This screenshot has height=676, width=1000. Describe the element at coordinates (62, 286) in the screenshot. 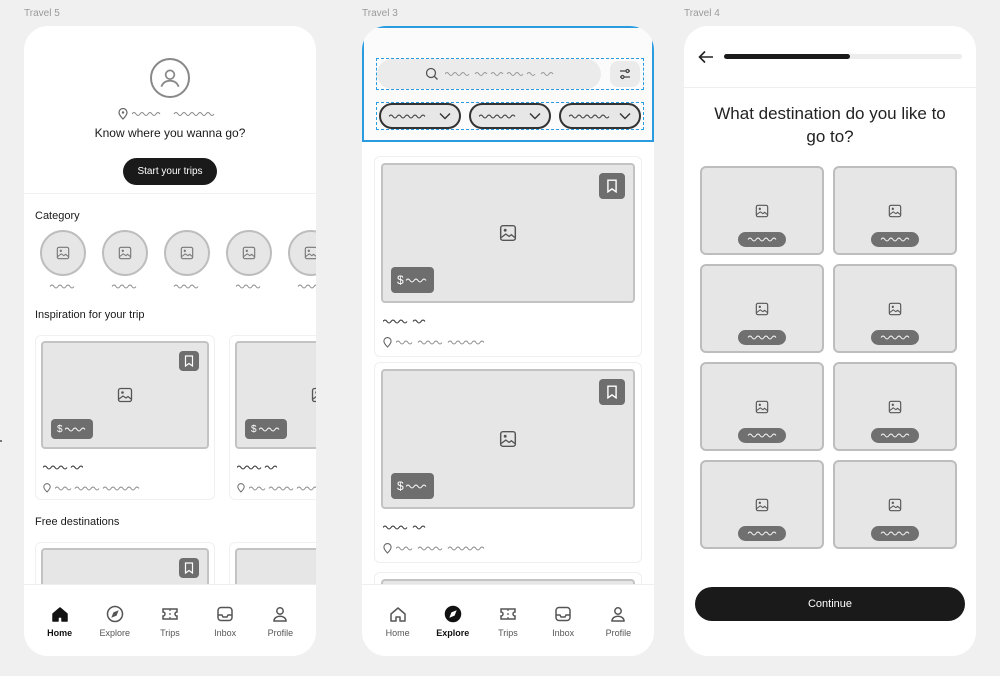

I see `category-label-placeholder` at that location.